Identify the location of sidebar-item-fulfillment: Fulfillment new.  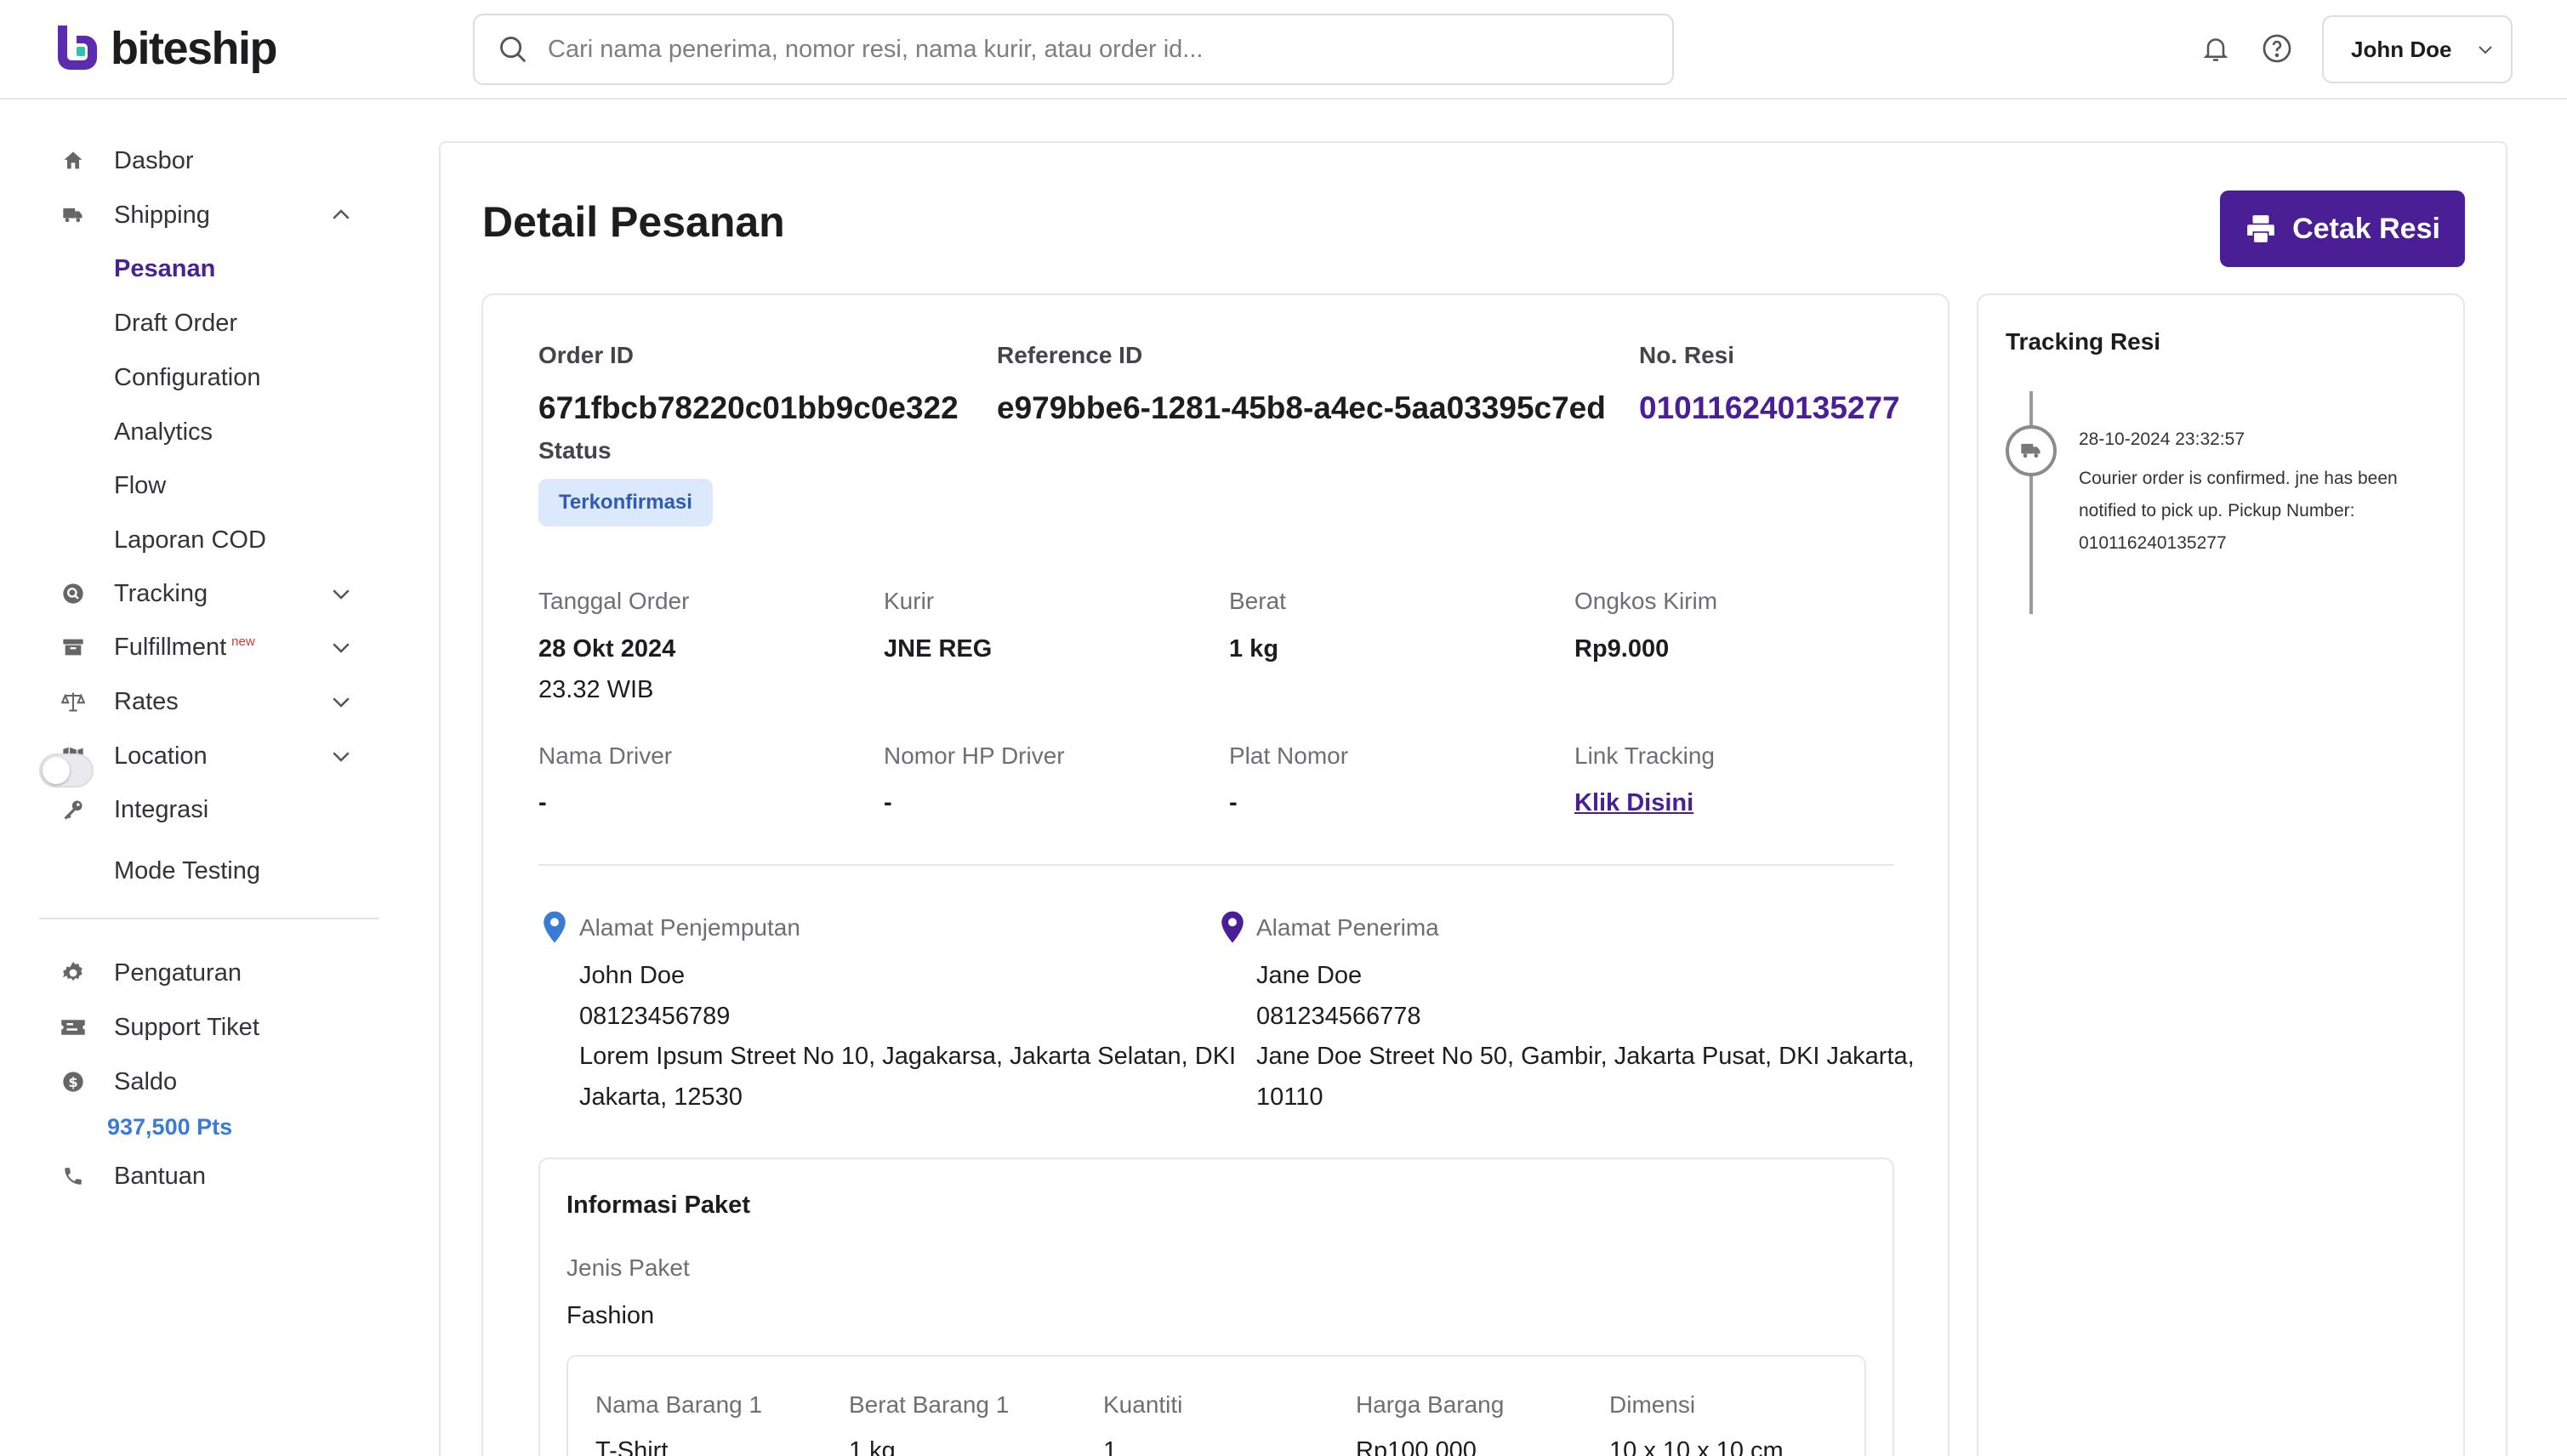
(191, 647).